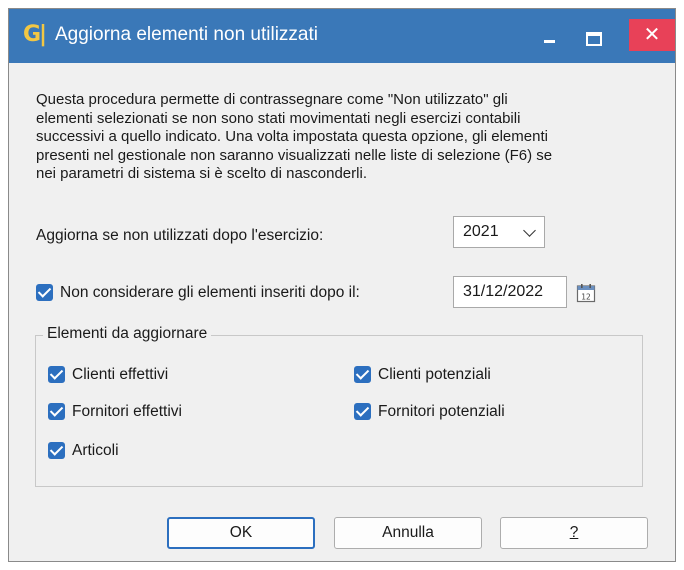 This screenshot has height=570, width=684. Describe the element at coordinates (44, 292) in the screenshot. I see `date-filter-checkbox` at that location.